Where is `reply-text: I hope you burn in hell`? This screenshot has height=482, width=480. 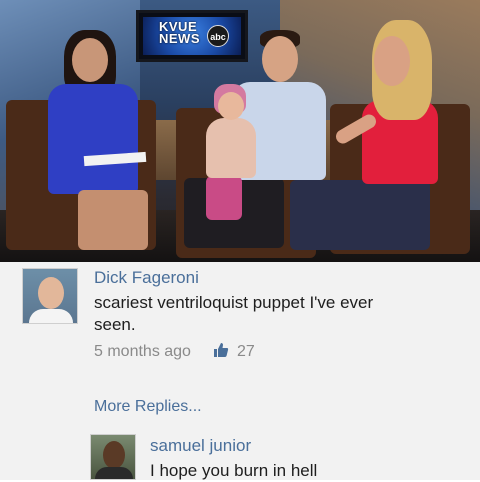 reply-text: I hope you burn in hell is located at coordinates (234, 470).